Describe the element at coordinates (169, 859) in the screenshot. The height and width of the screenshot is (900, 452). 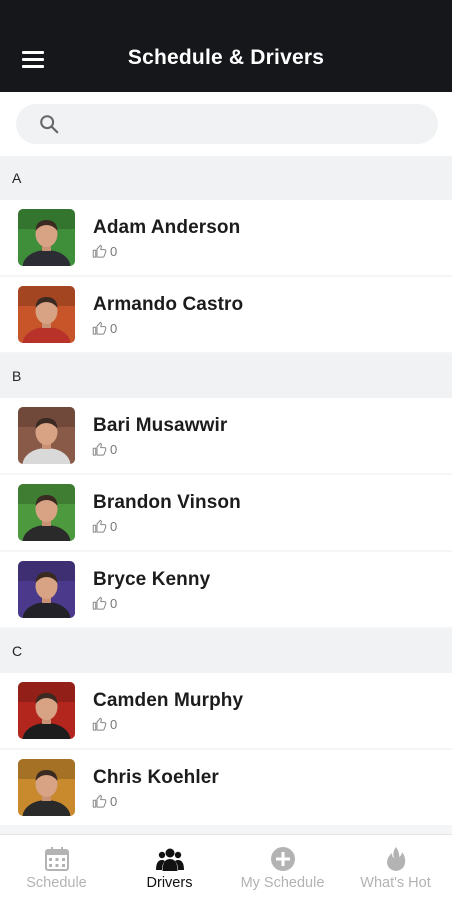
I see `people-icon` at that location.